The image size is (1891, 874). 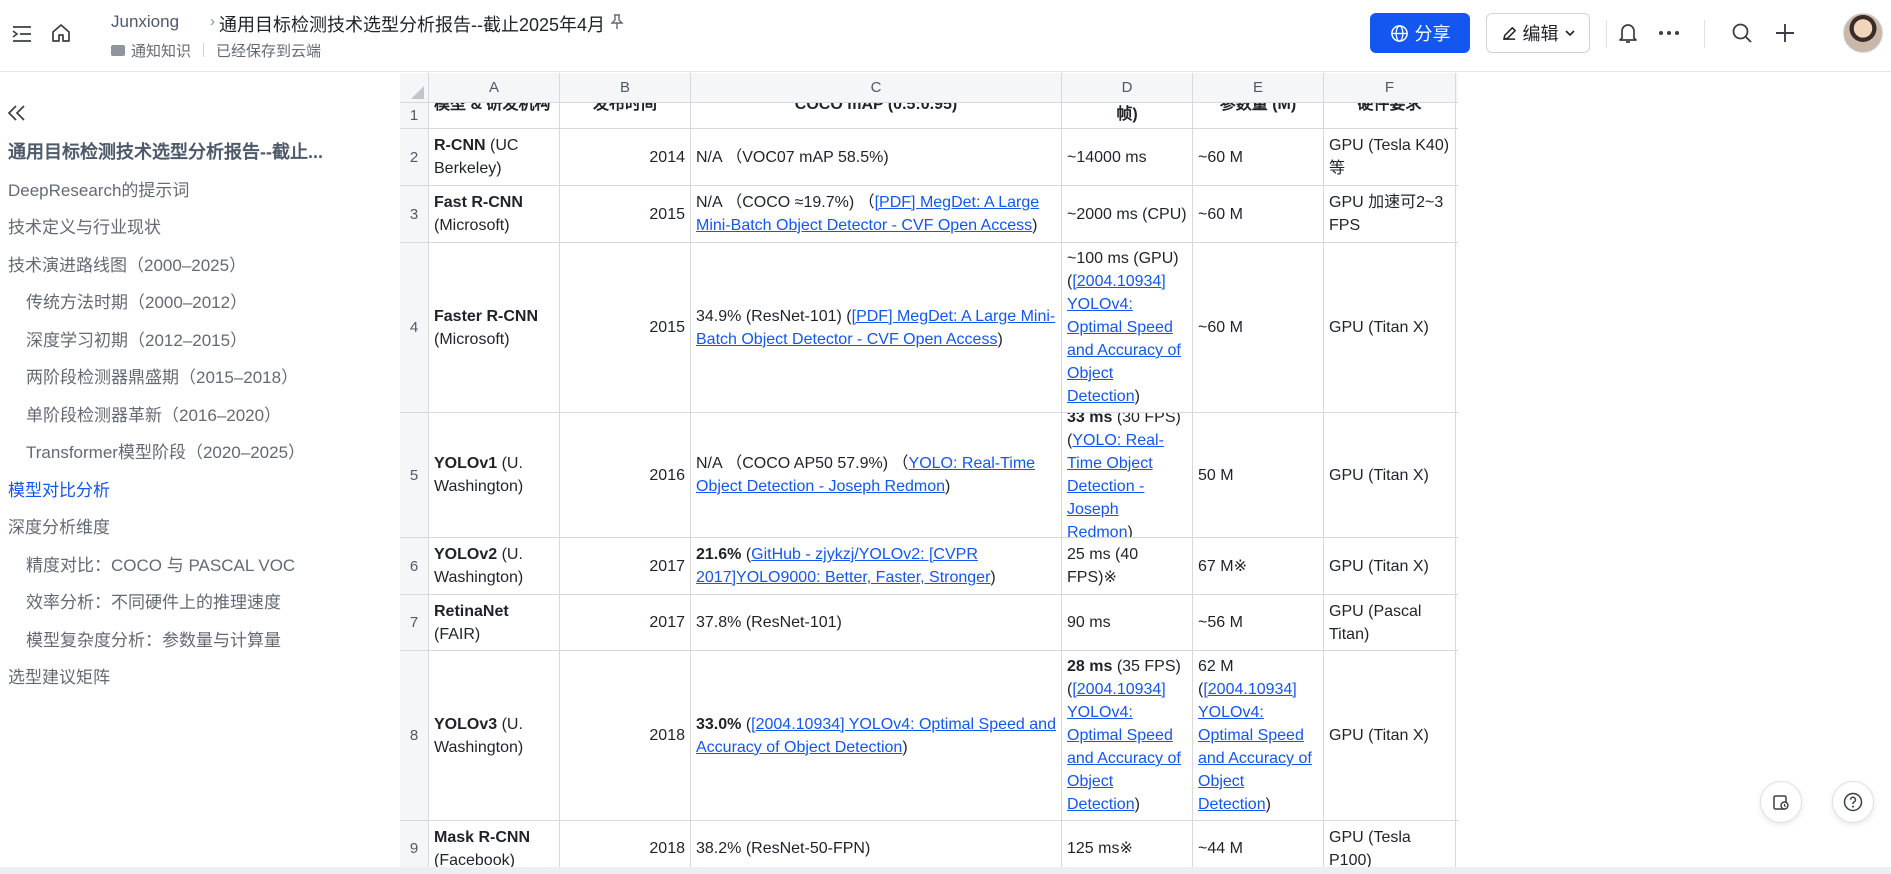 What do you see at coordinates (494, 566) in the screenshot?
I see `cell-model: YOLOv2 (U. Washington)` at bounding box center [494, 566].